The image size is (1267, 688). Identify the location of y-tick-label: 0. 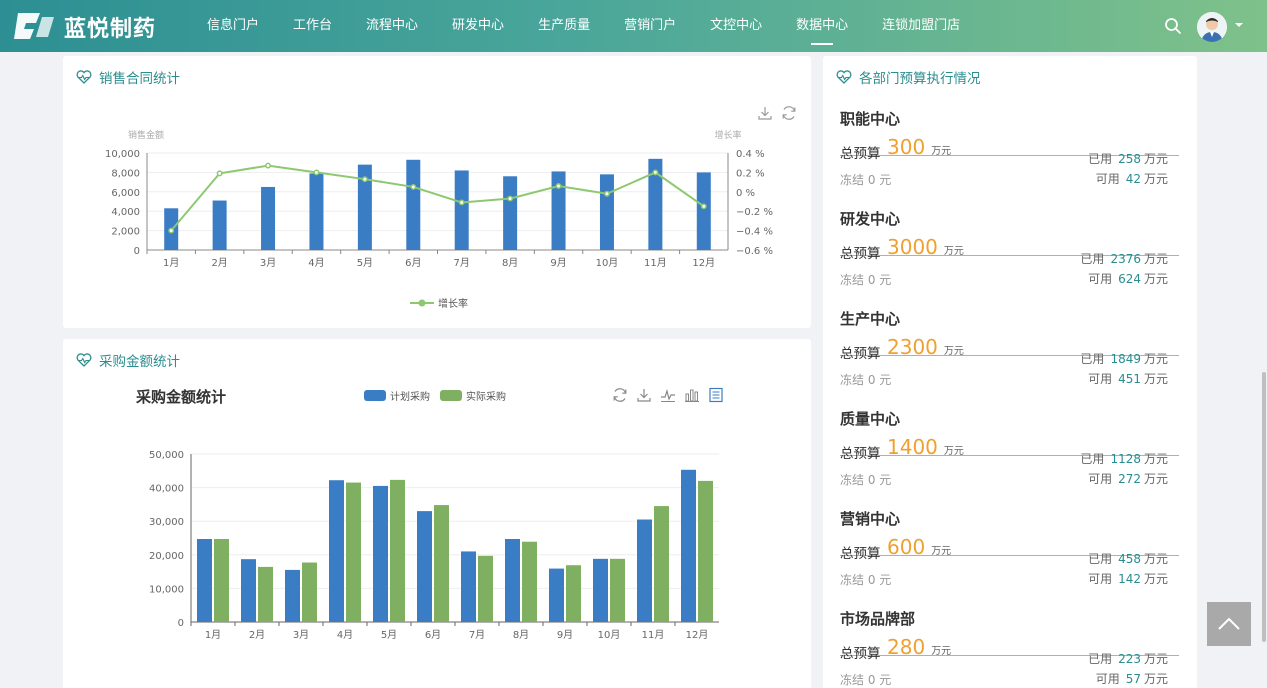
(181, 623).